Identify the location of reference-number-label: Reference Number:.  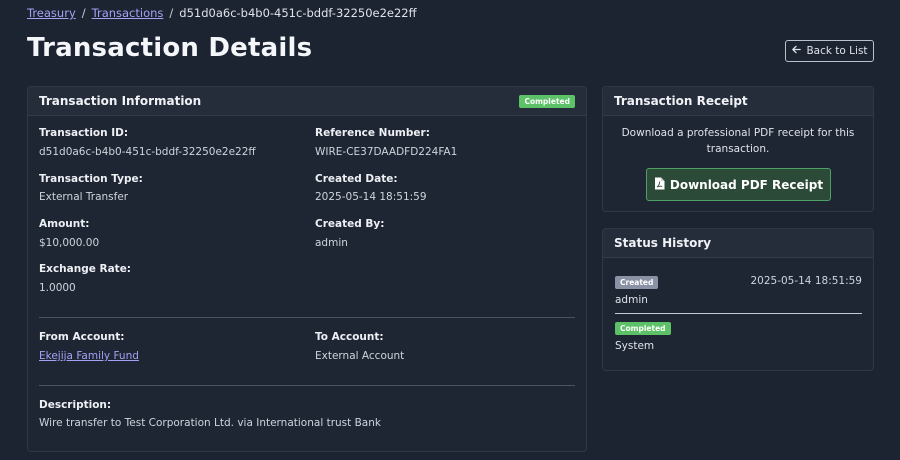
(372, 133).